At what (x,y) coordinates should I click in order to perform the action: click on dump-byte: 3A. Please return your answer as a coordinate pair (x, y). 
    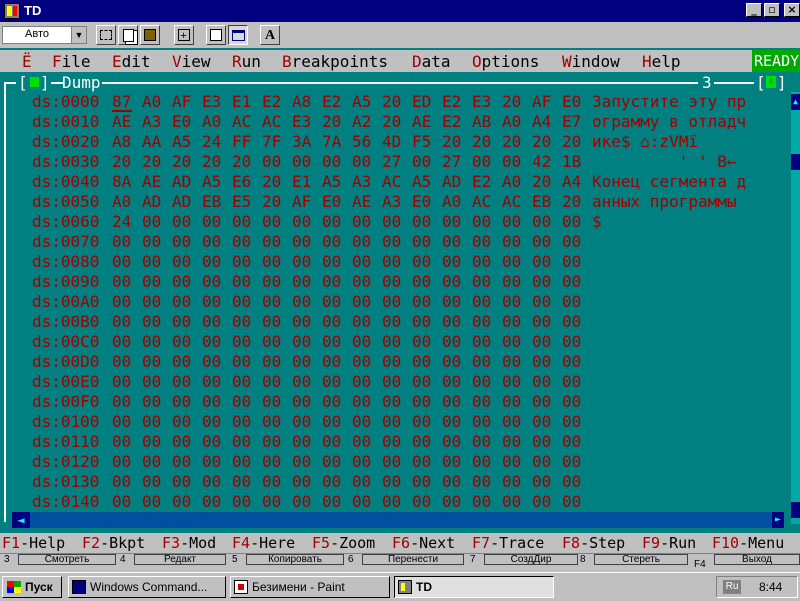
    Looking at the image, I should click on (301, 141).